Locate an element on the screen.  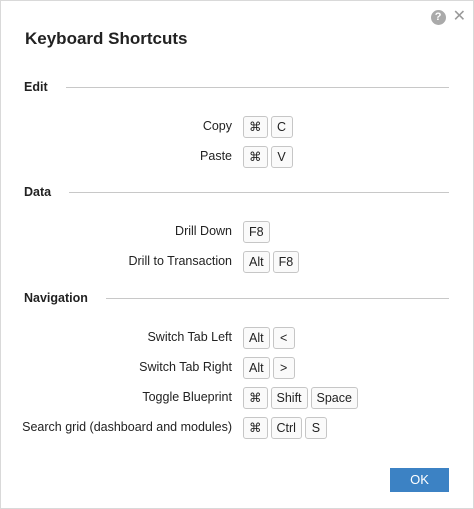
key-cap: V is located at coordinates (281, 157).